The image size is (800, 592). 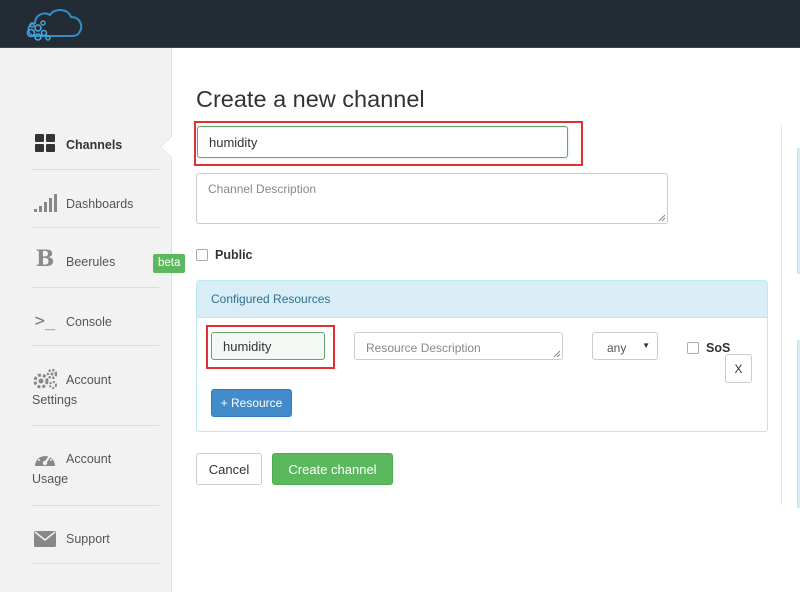 I want to click on resource-type-value: any, so click(x=617, y=348).